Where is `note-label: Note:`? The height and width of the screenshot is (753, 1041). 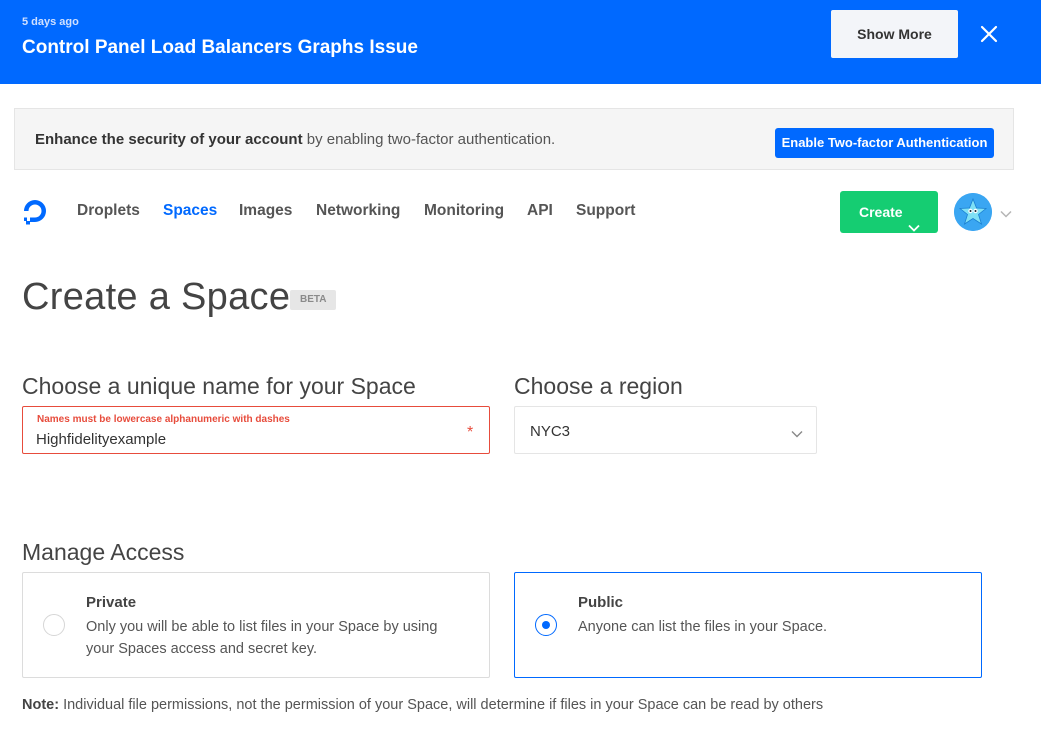
note-label: Note: is located at coordinates (41, 705).